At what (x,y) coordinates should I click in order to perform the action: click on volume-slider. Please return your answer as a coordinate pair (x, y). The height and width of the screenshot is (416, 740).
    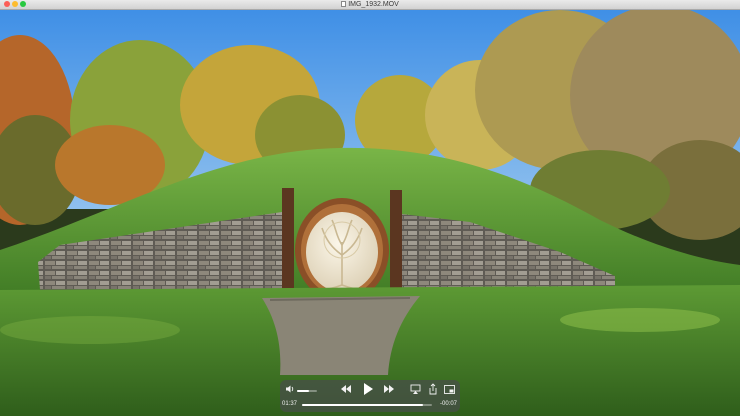
    Looking at the image, I should click on (307, 391).